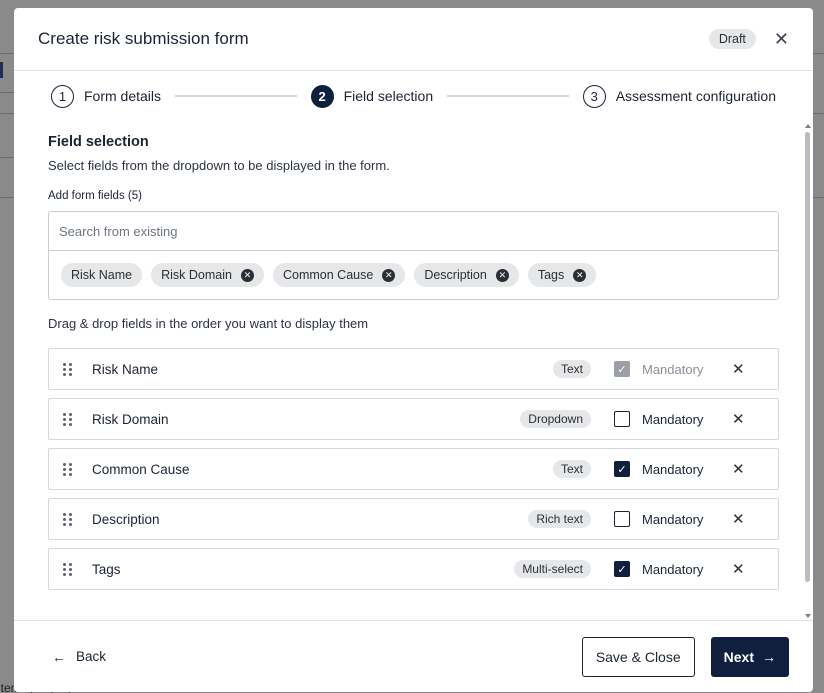  Describe the element at coordinates (769, 656) in the screenshot. I see `arrow-right-icon: →` at that location.